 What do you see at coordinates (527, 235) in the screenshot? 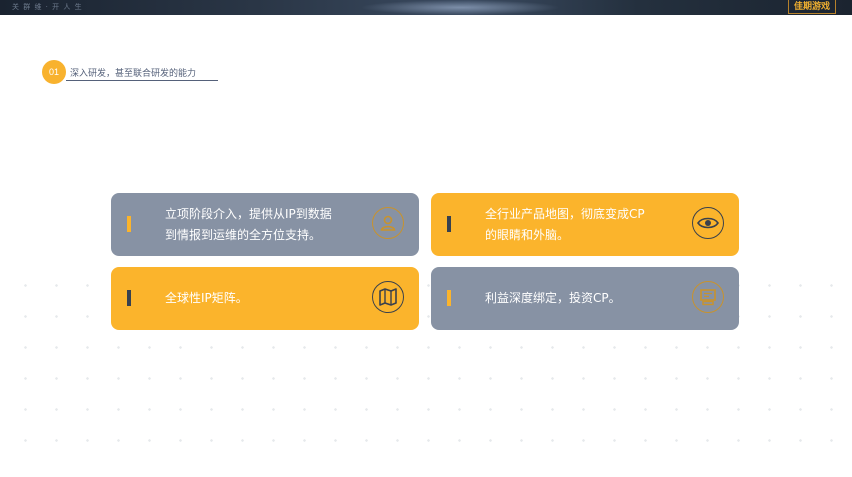
I see `card-text-line2: 的眼睛和外脑。` at bounding box center [527, 235].